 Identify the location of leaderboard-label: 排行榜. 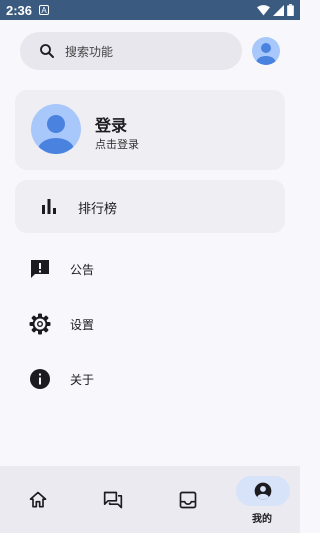
(98, 209).